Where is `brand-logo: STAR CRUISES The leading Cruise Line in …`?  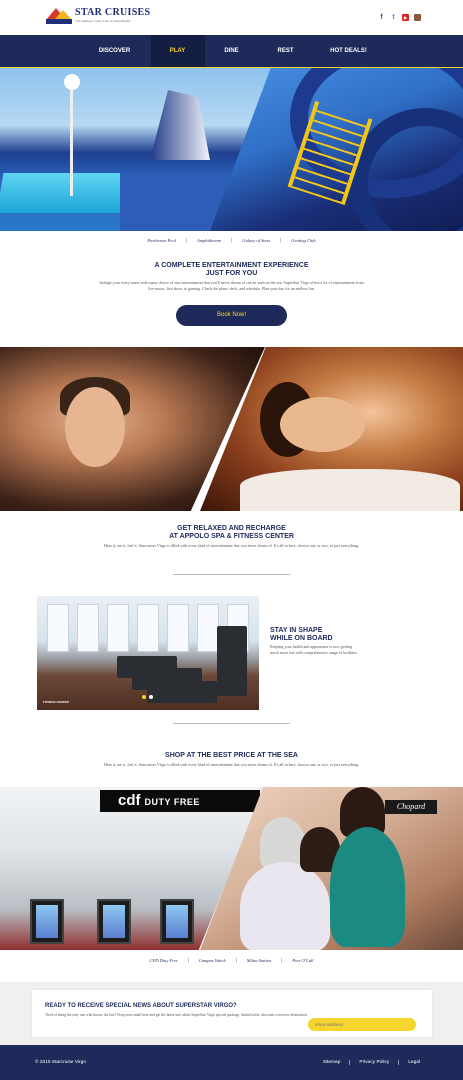 brand-logo: STAR CRUISES The leading Cruise Line in … is located at coordinates (98, 16).